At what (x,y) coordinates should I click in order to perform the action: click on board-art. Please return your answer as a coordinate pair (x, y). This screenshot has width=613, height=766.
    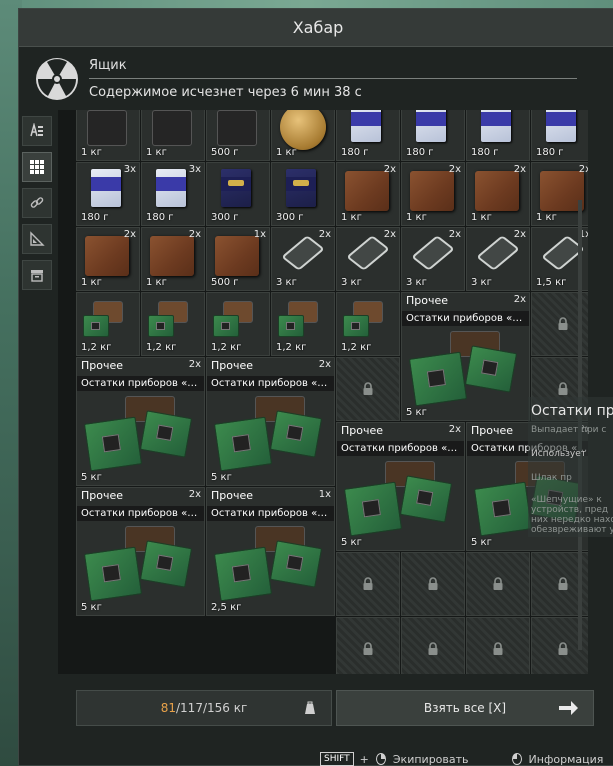
    Looking at the image, I should click on (238, 322).